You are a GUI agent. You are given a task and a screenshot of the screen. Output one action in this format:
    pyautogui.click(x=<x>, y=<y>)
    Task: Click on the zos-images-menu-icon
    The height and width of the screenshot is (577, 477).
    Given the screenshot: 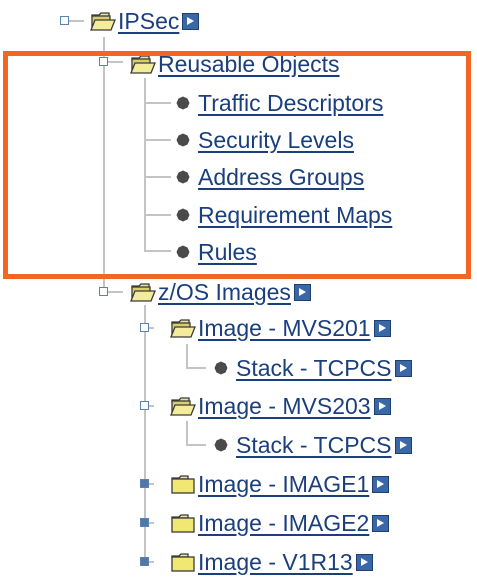 What is the action you would take?
    pyautogui.click(x=302, y=292)
    